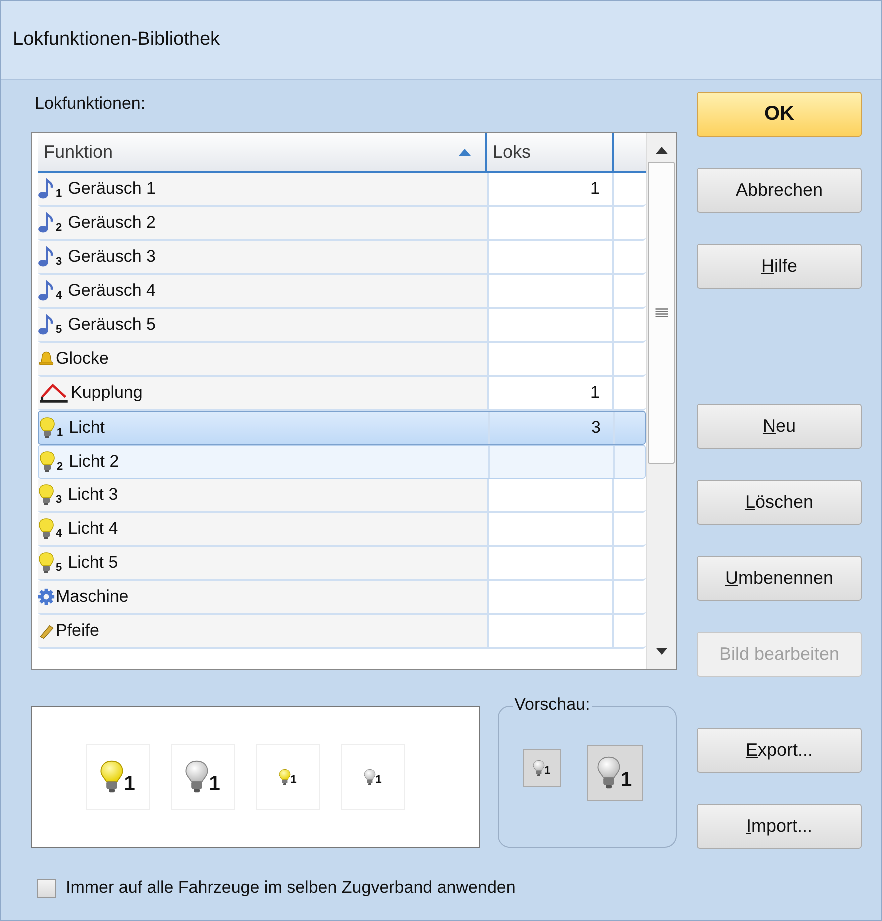 The width and height of the screenshot is (882, 921). What do you see at coordinates (112, 291) in the screenshot?
I see `function-name: Geräusch 4` at bounding box center [112, 291].